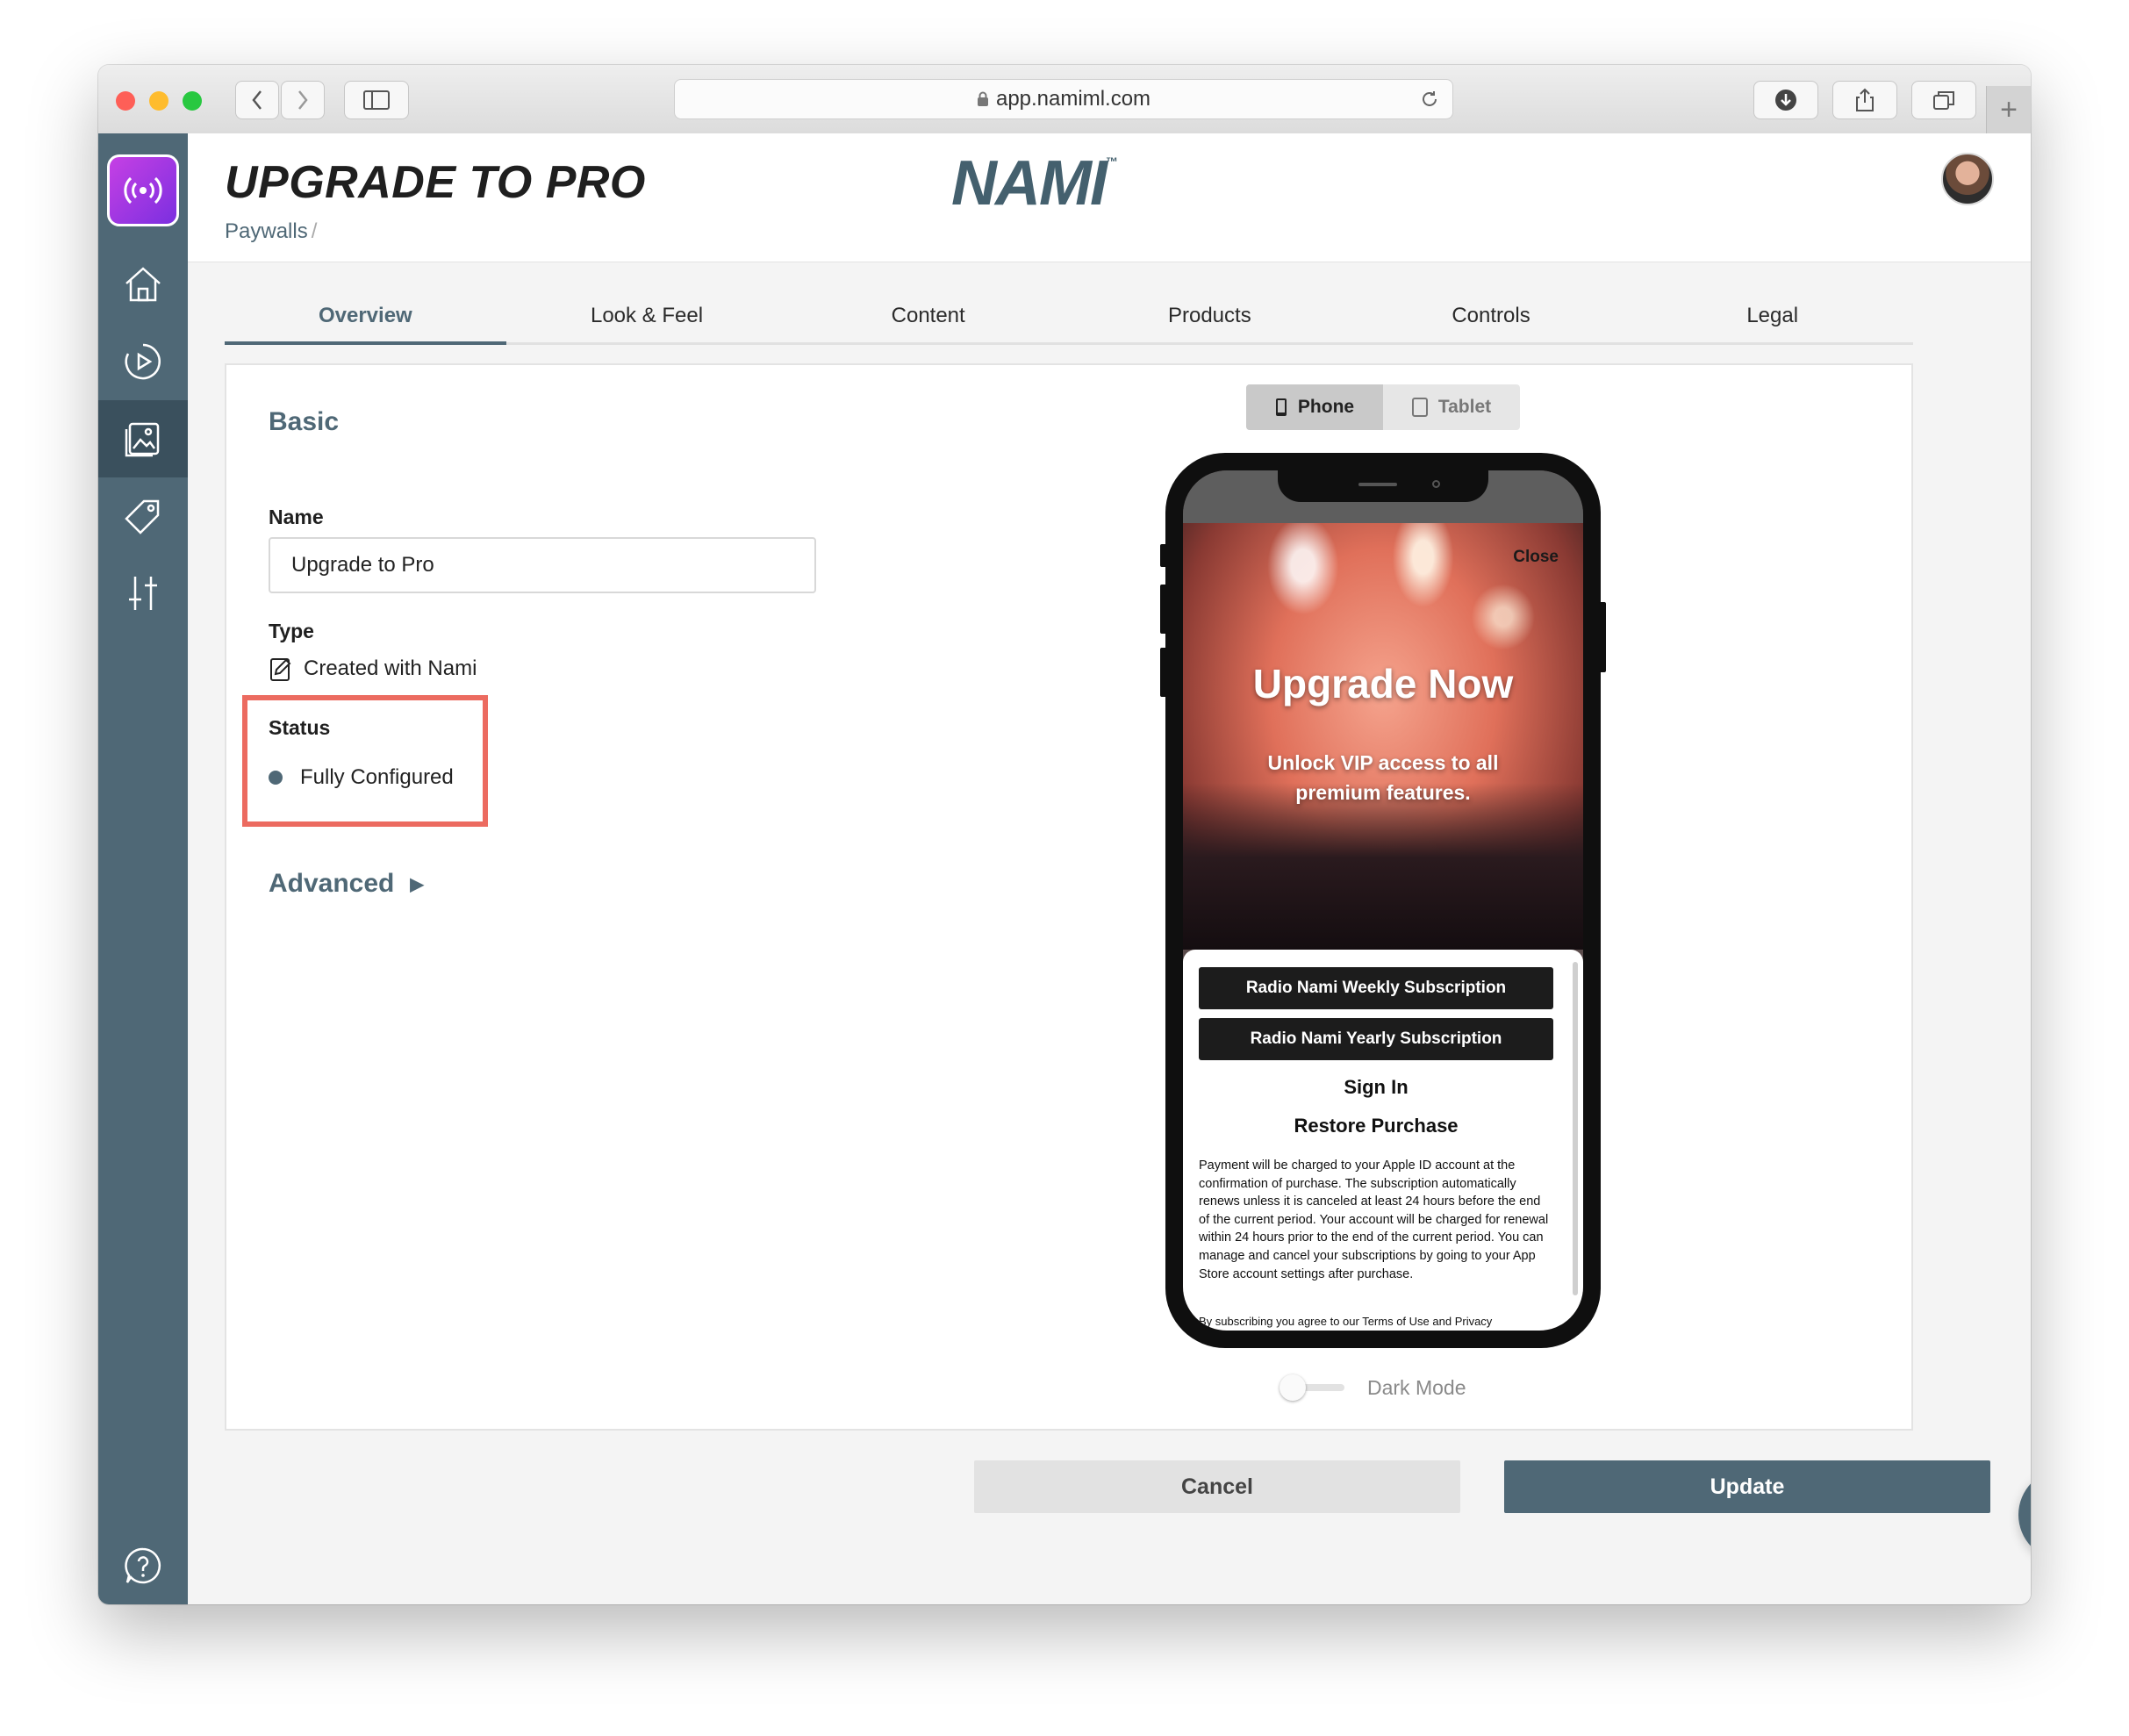 The width and height of the screenshot is (2129, 1736). Describe the element at coordinates (1968, 179) in the screenshot. I see `avatar` at that location.